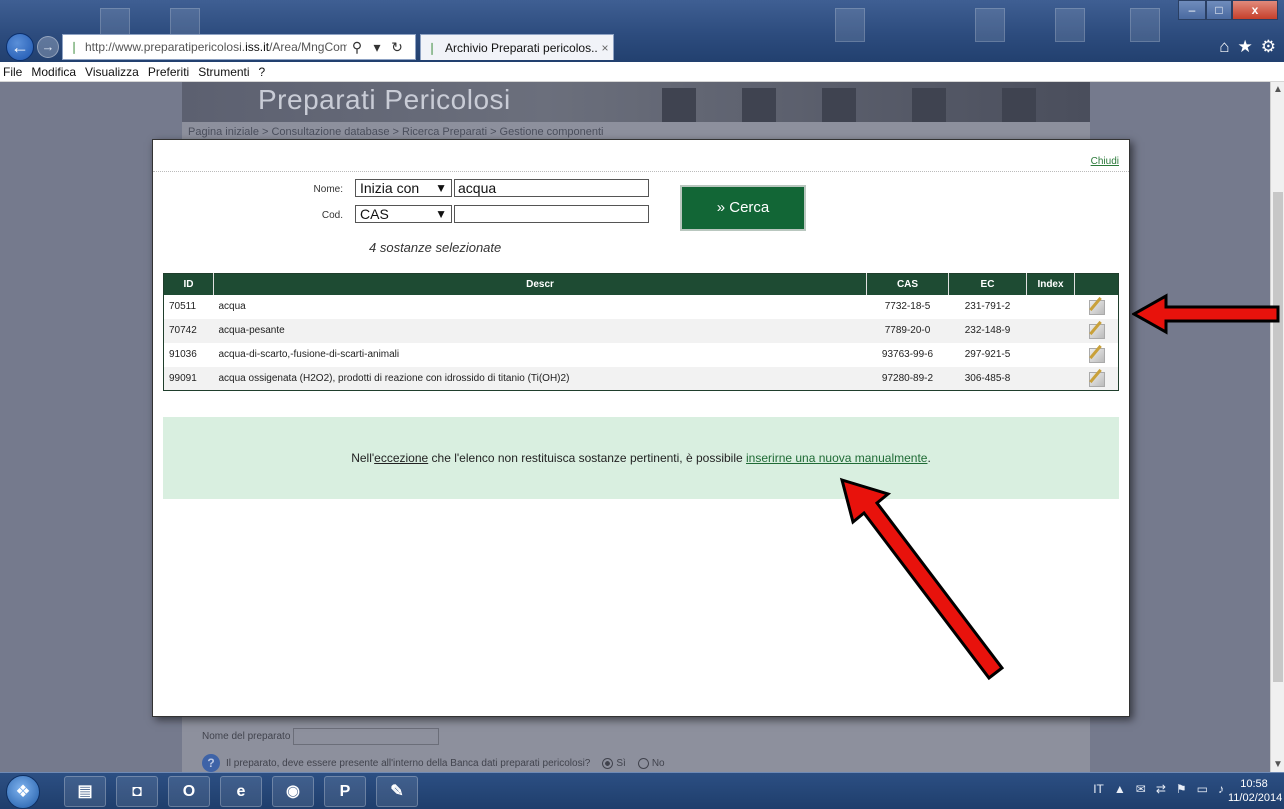 Image resolution: width=1284 pixels, height=809 pixels. Describe the element at coordinates (641, 171) in the screenshot. I see `divider` at that location.